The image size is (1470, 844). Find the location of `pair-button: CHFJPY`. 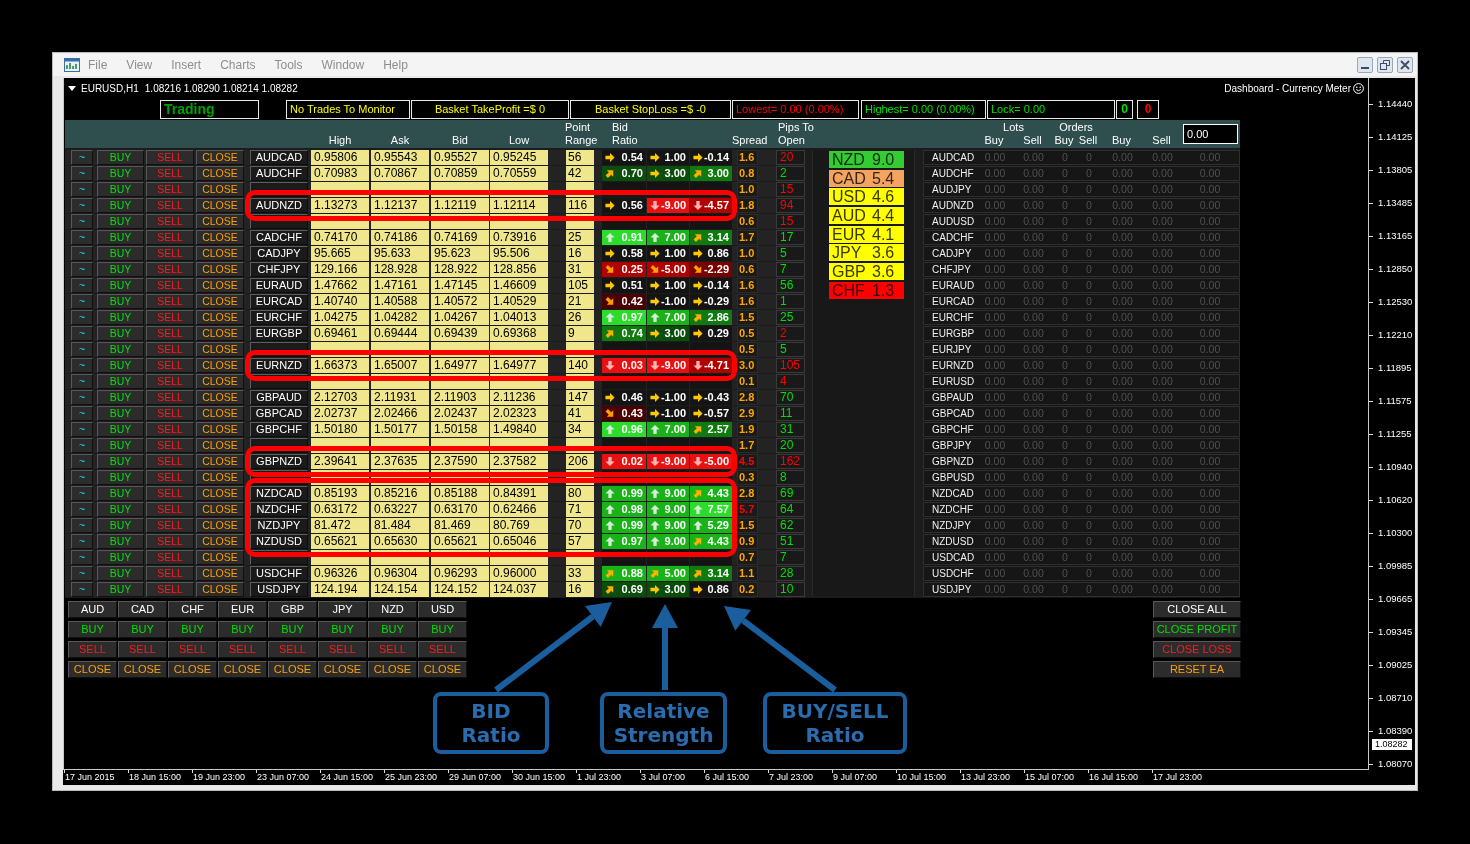

pair-button: CHFJPY is located at coordinates (279, 269).